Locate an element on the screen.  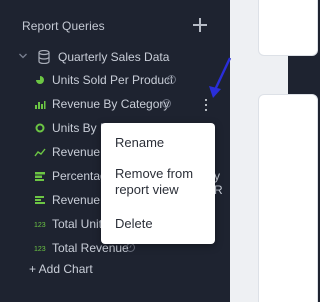
horizontal-bar-icon is located at coordinates (40, 200).